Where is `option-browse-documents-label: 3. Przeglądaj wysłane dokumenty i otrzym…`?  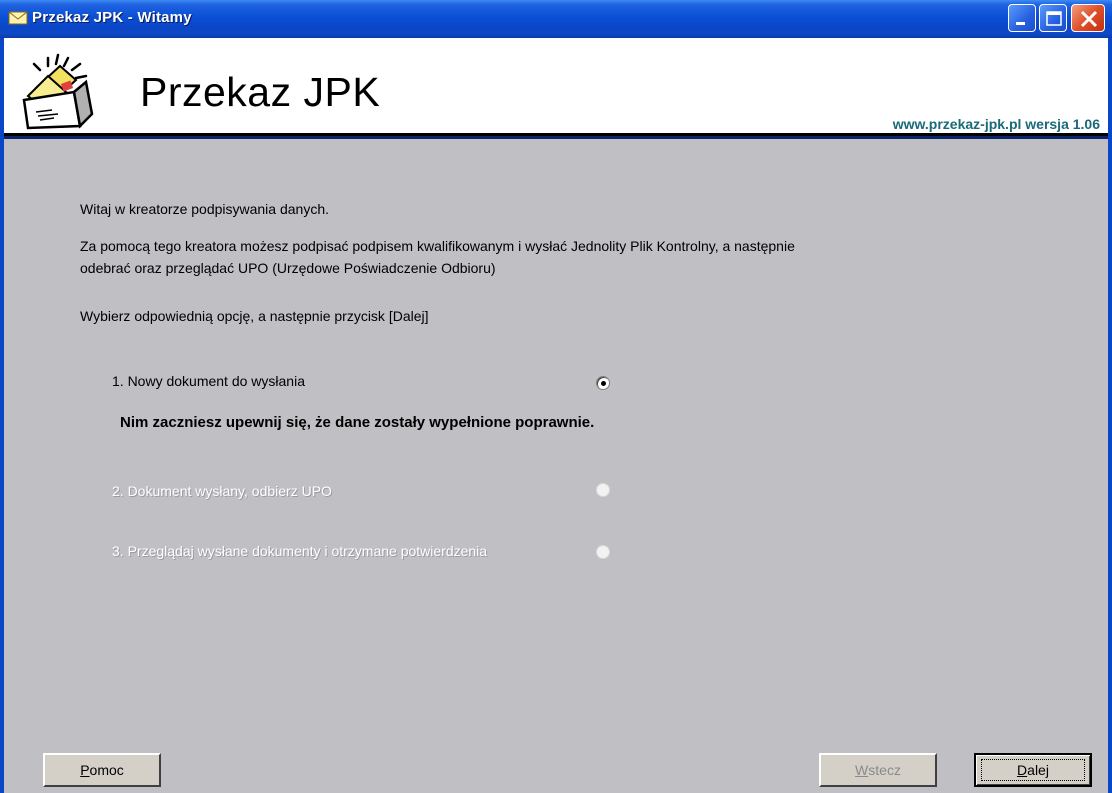 option-browse-documents-label: 3. Przeglądaj wysłane dokumenty i otrzym… is located at coordinates (300, 551).